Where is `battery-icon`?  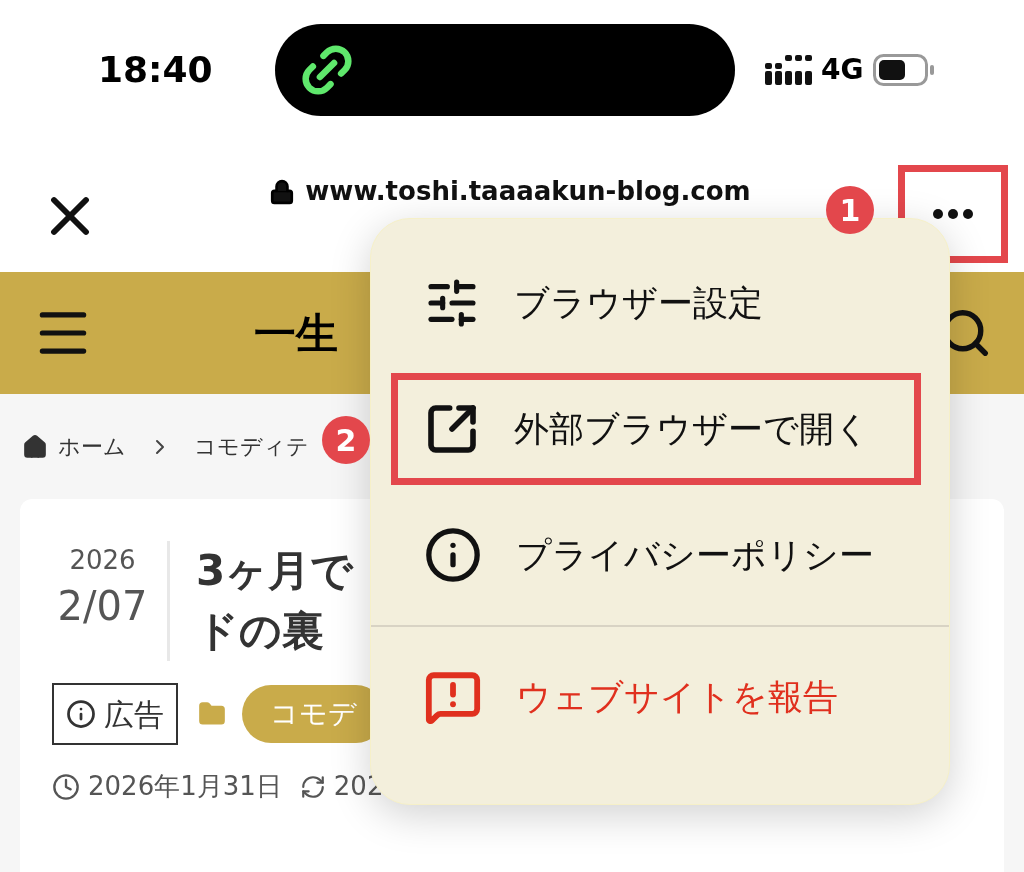
battery-icon is located at coordinates (904, 70).